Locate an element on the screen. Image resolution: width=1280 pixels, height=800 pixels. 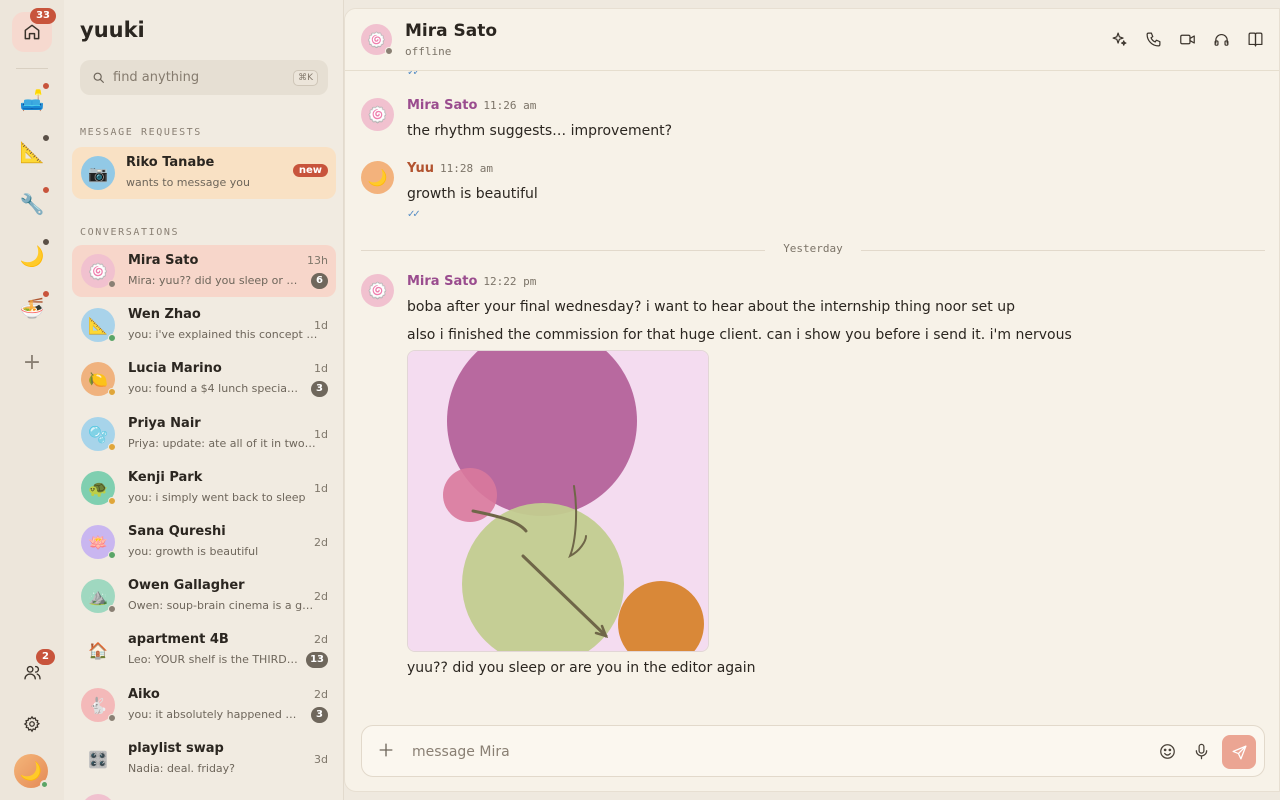
ramen-icon: 🍜 is located at coordinates (32, 308).